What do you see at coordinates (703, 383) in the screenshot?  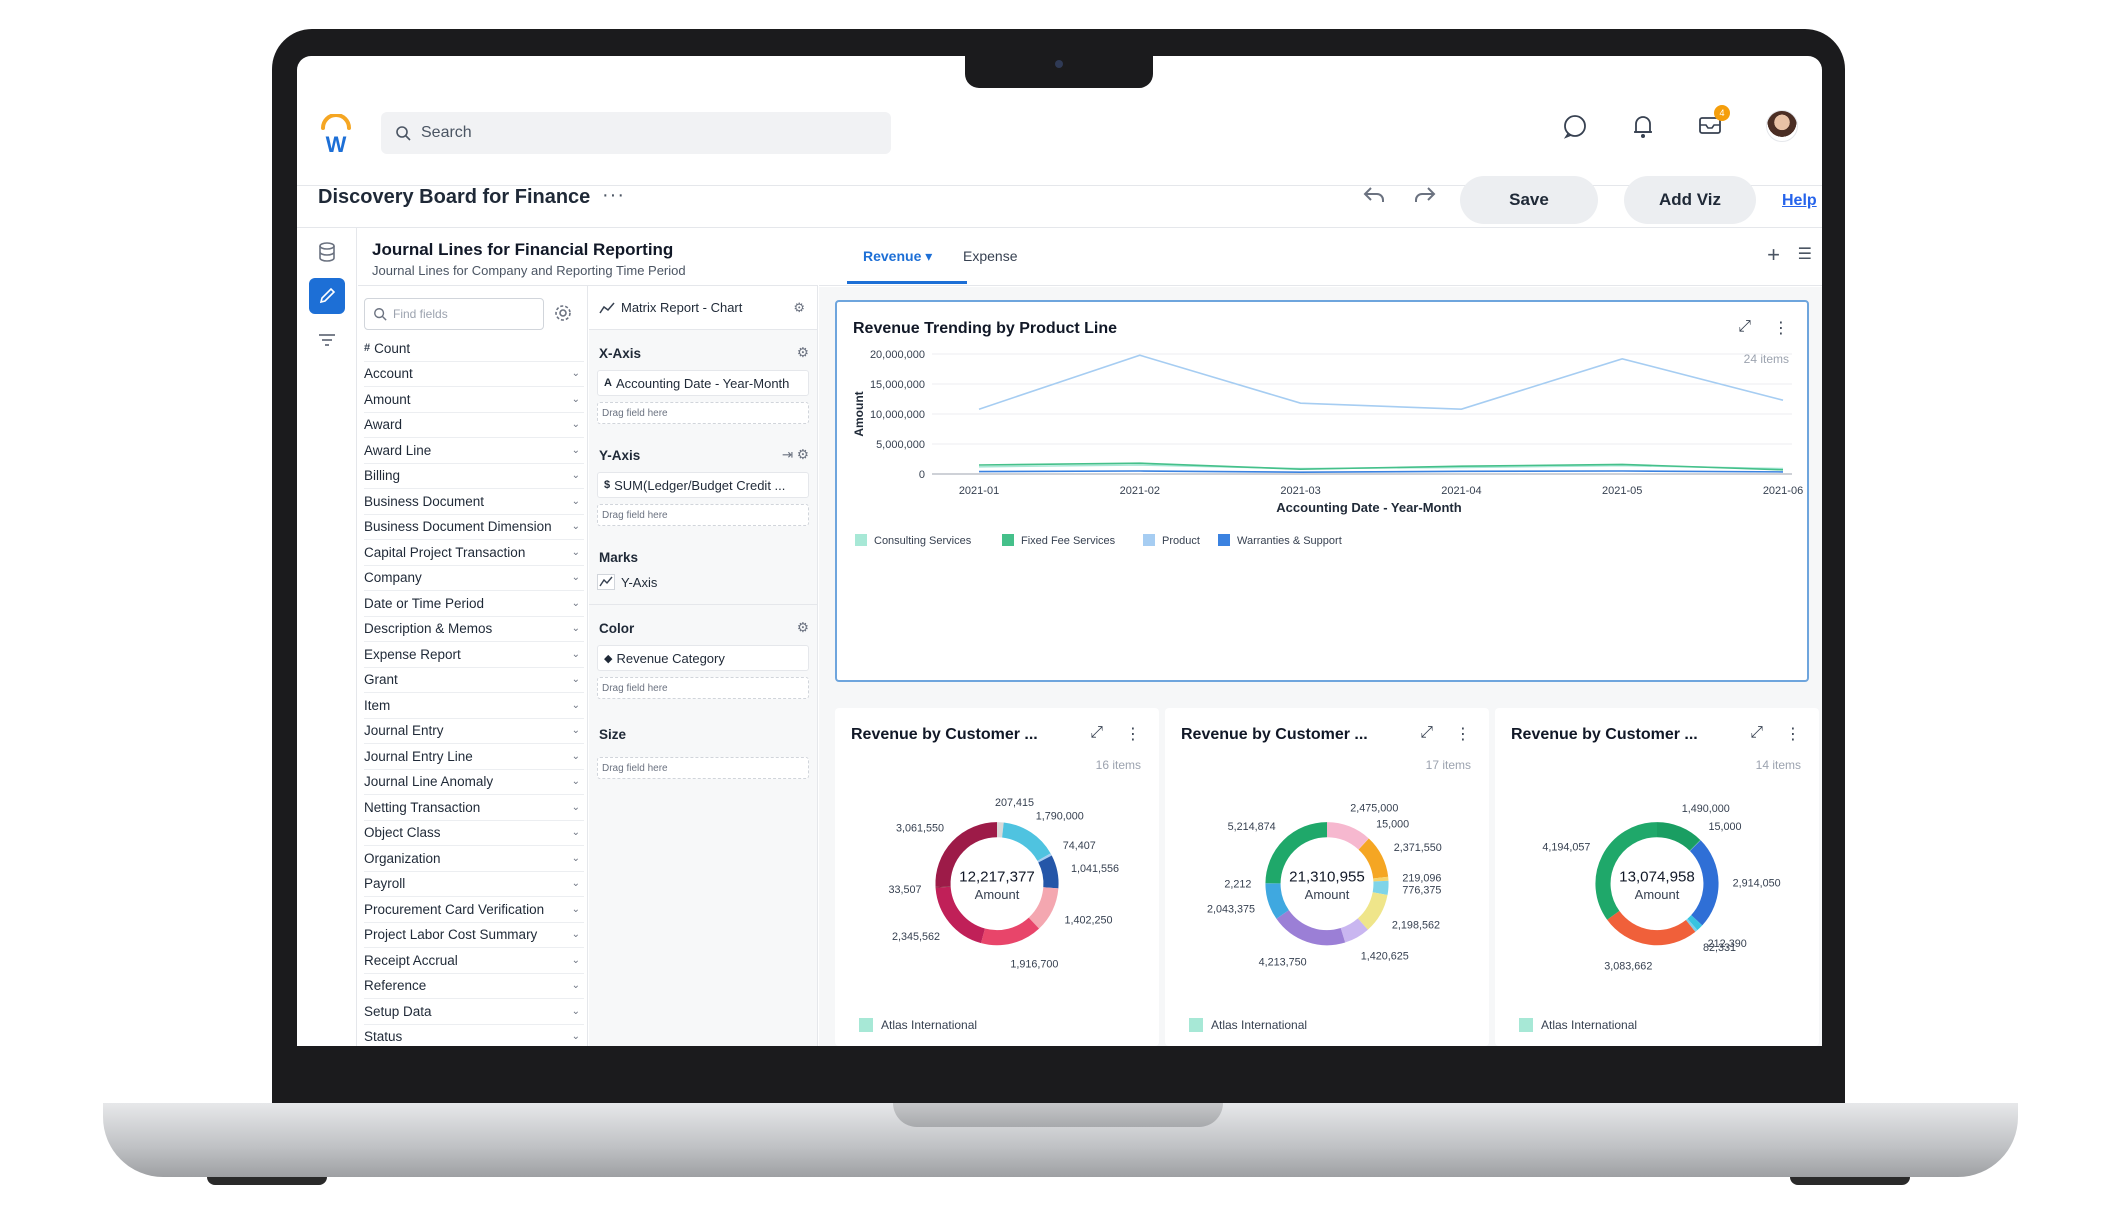 I see `x-axis-field: A Accounting Date - Year-Month` at bounding box center [703, 383].